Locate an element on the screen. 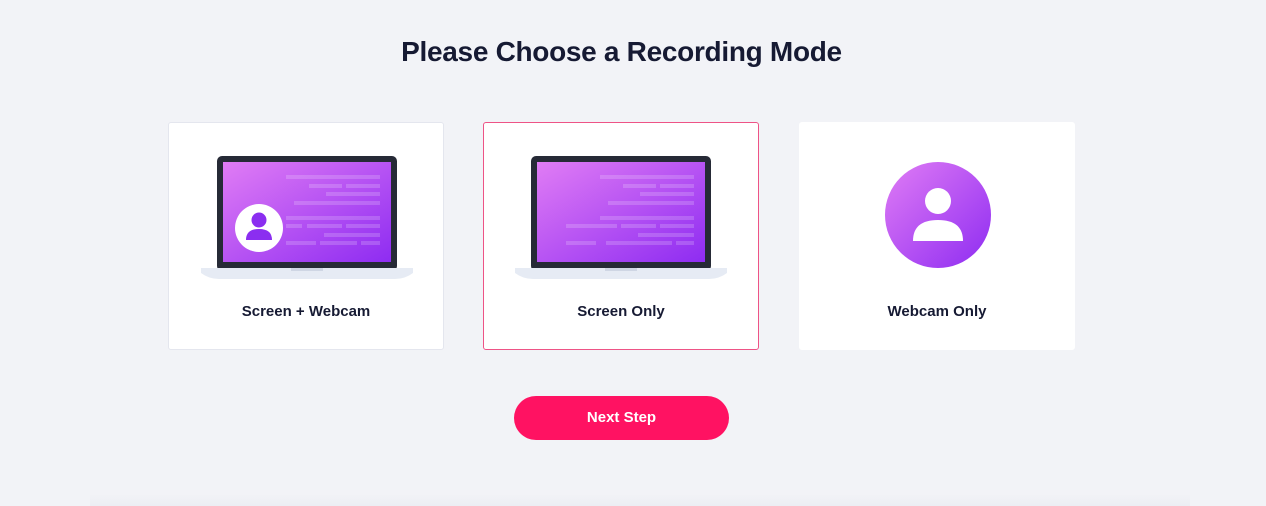  laptop-with-avatar-icon is located at coordinates (307, 217).